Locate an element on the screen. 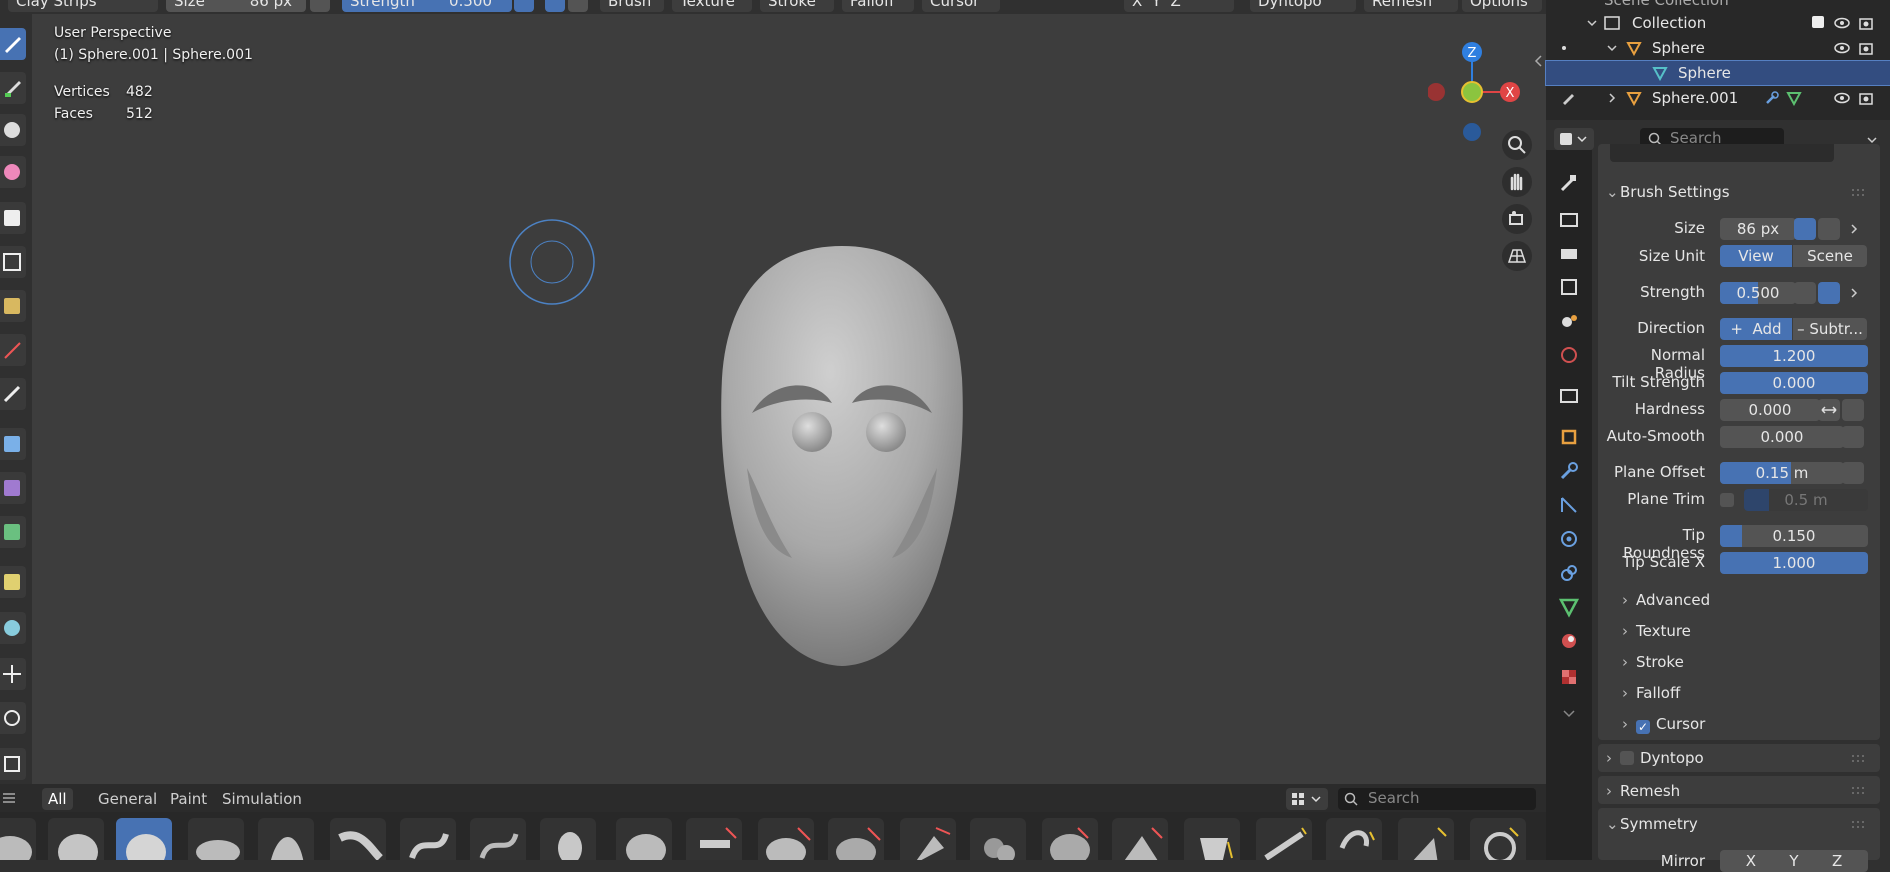  modifier-wrench-icon is located at coordinates (1569, 471).